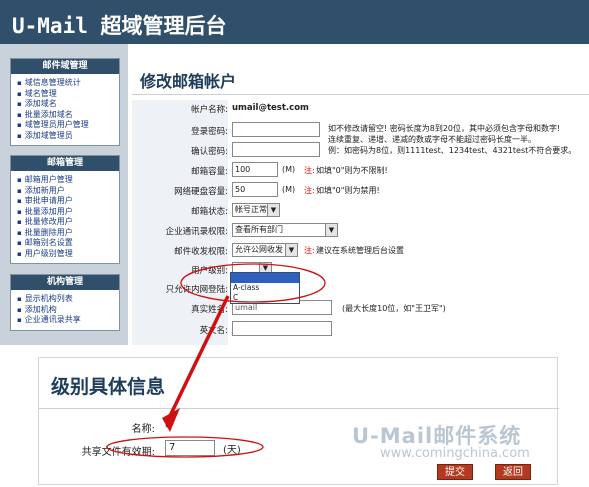 Image resolution: width=589 pixels, height=487 pixels. What do you see at coordinates (209, 110) in the screenshot?
I see `account-label: 帐户名称:` at bounding box center [209, 110].